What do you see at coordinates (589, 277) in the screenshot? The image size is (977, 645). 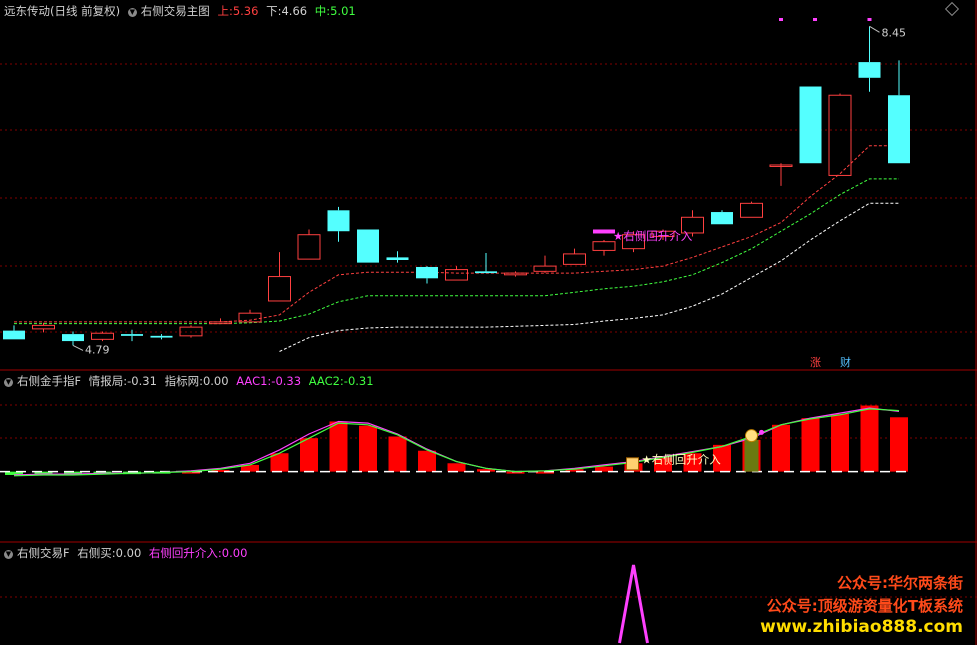 I see `lower-band-line` at bounding box center [589, 277].